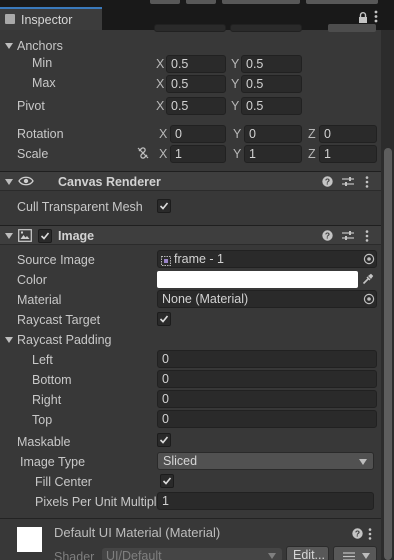  Describe the element at coordinates (76, 236) in the screenshot. I see `image-title: Image` at that location.